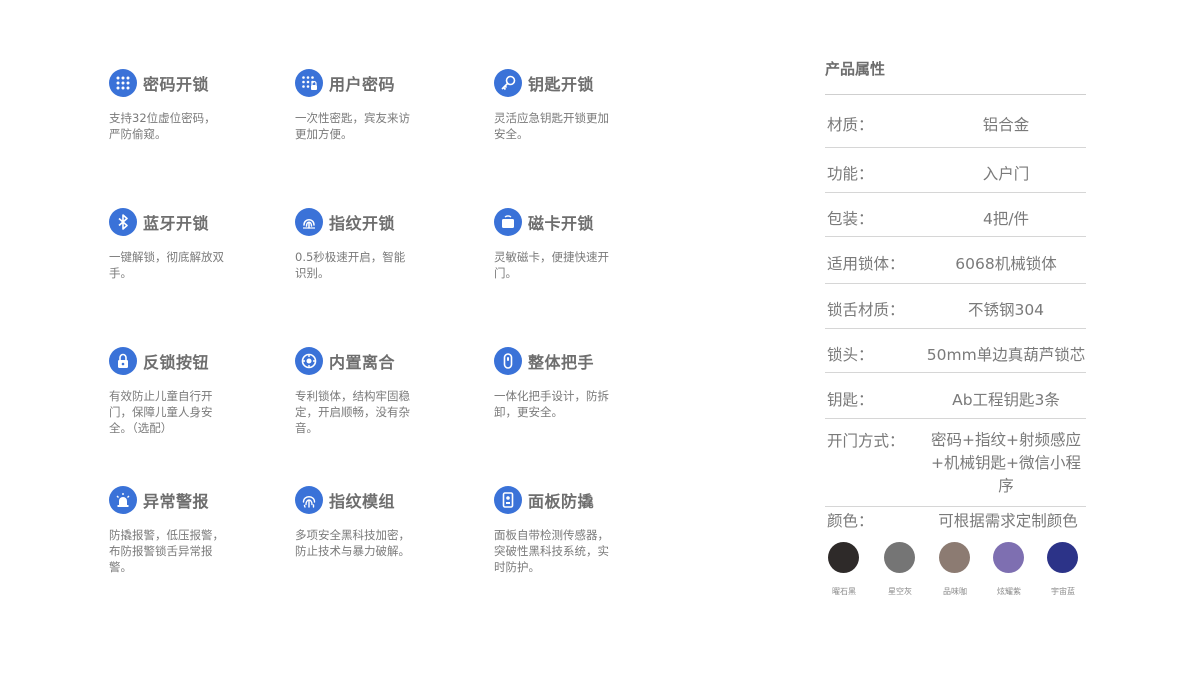  What do you see at coordinates (844, 591) in the screenshot?
I see `color-swatch-label: 曜石黑` at bounding box center [844, 591].